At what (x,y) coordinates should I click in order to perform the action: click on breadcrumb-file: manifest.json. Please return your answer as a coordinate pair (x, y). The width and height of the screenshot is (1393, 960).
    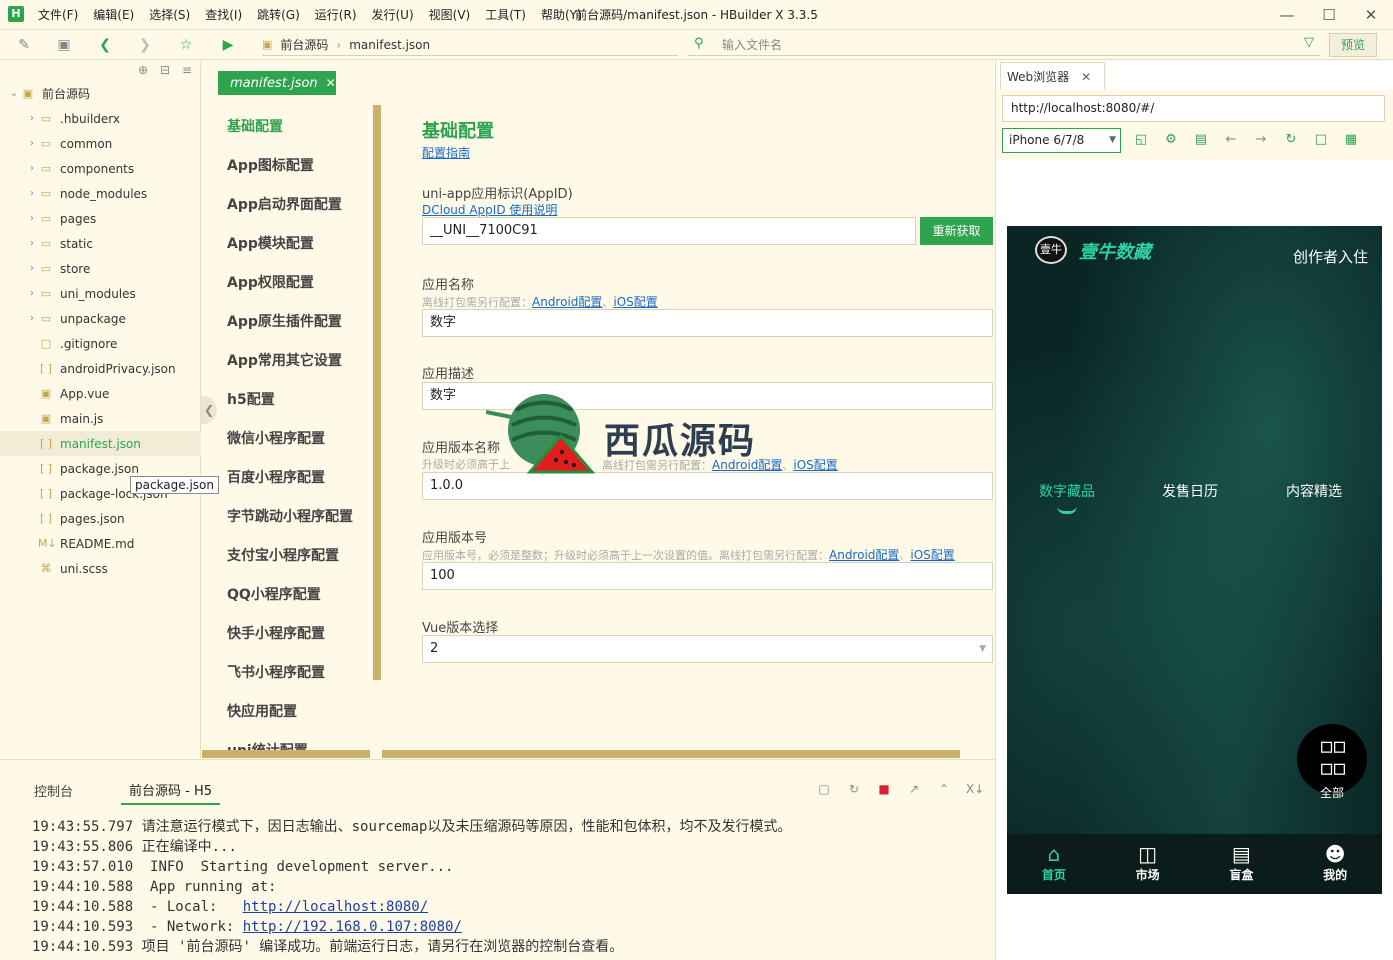
    Looking at the image, I should click on (389, 45).